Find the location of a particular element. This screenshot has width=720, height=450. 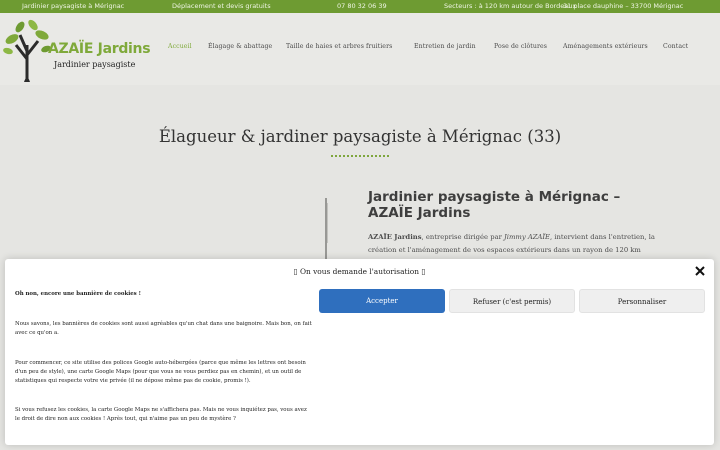

site-logo: AZAÏE Jardins Jardinier paysagiste is located at coordinates (76, 49).